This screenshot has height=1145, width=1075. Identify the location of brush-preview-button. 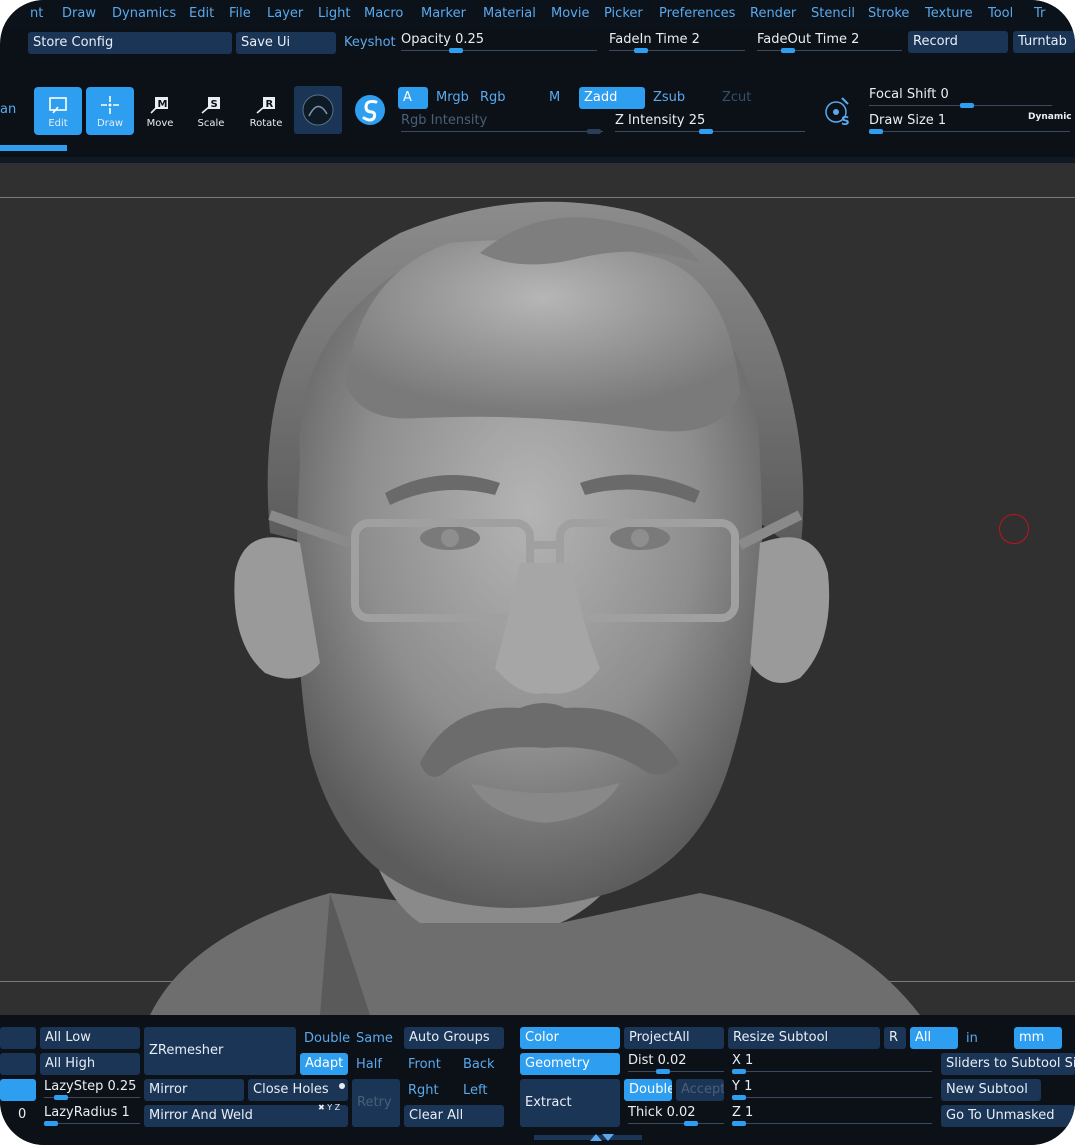
(318, 110).